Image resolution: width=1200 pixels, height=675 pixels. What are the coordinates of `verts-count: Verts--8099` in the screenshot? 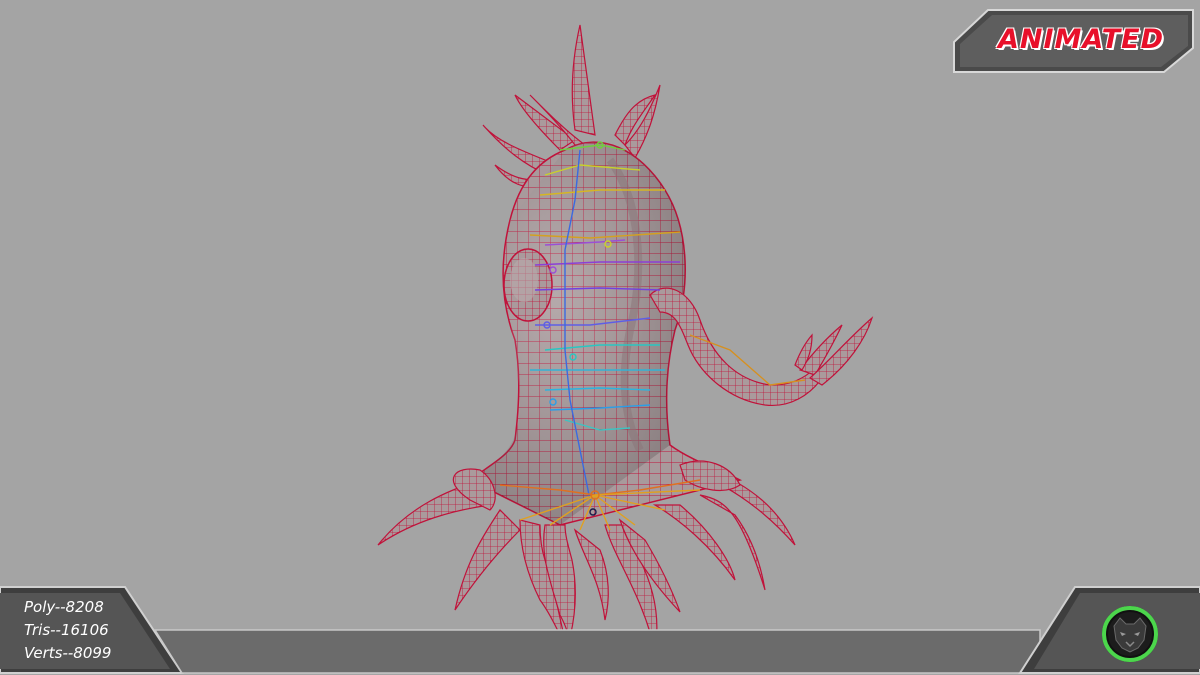 It's located at (68, 653).